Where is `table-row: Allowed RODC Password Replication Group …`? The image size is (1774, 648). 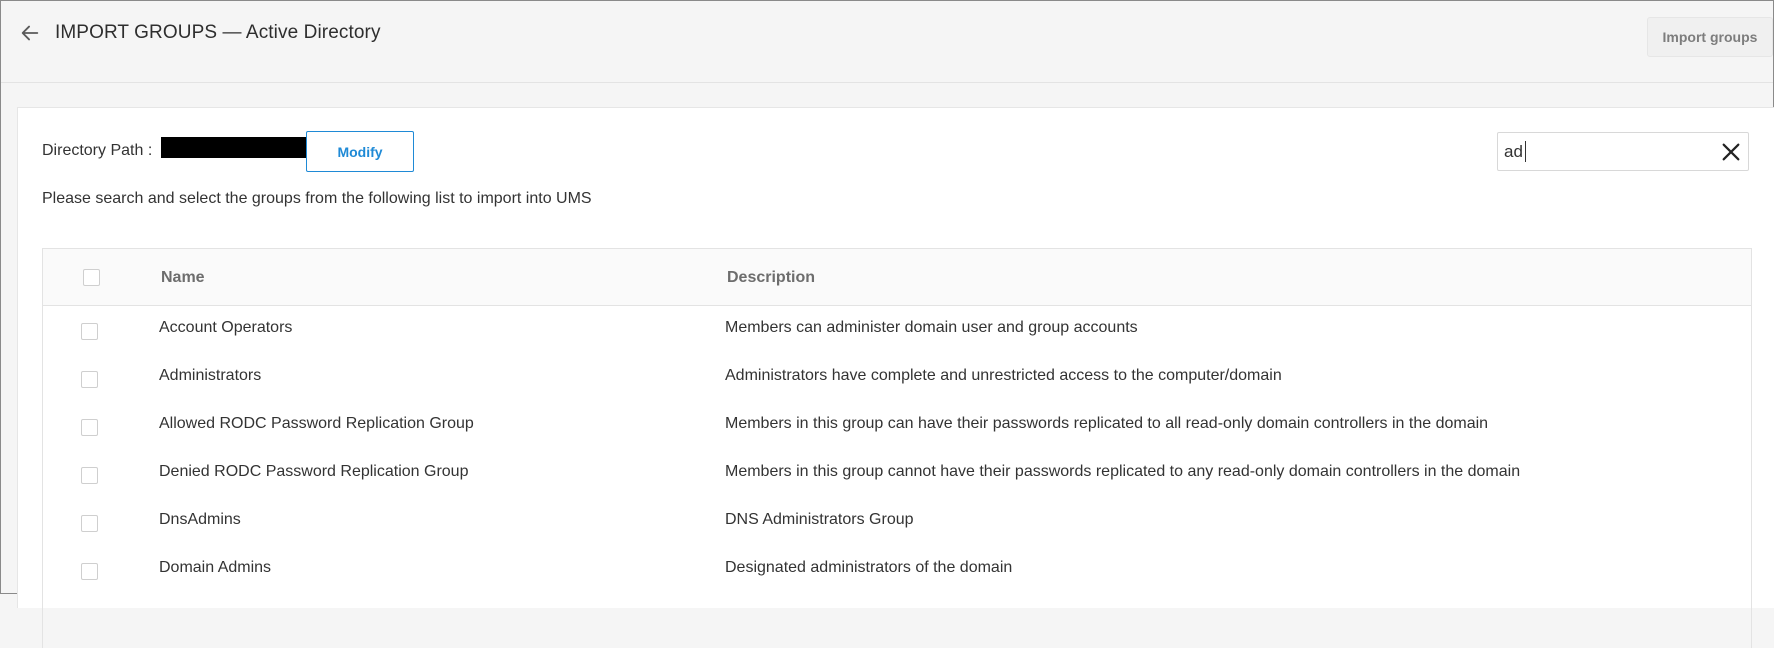 table-row: Allowed RODC Password Replication Group … is located at coordinates (897, 425).